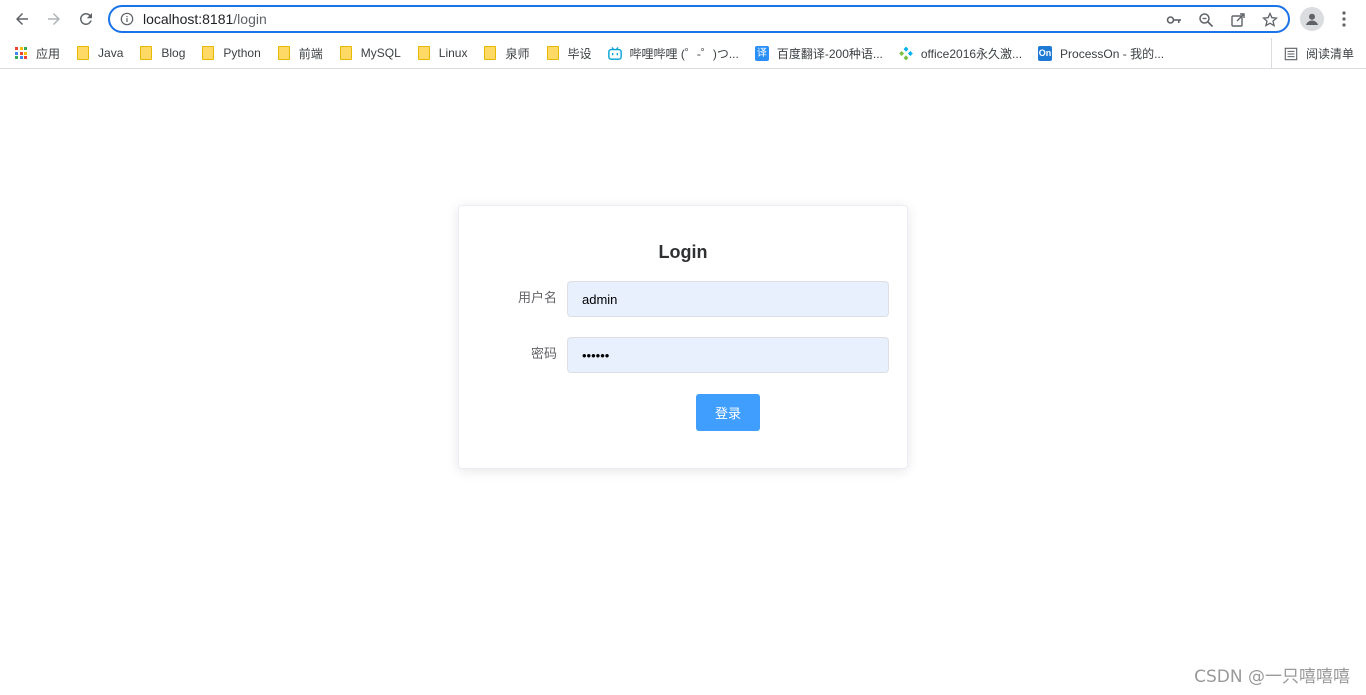 This screenshot has width=1366, height=695. I want to click on bookmark-label: 泉师, so click(517, 53).